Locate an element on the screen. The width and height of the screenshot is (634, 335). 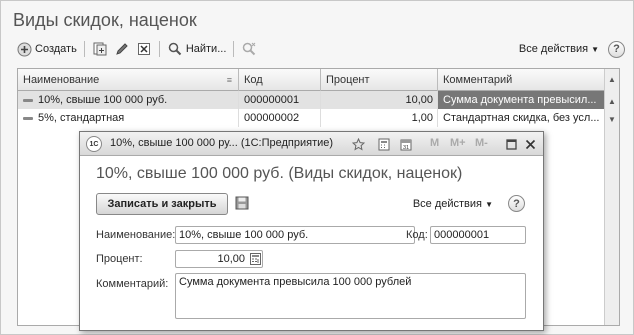
dialog-all-actions-button: Все действия ▼ is located at coordinates (453, 204).